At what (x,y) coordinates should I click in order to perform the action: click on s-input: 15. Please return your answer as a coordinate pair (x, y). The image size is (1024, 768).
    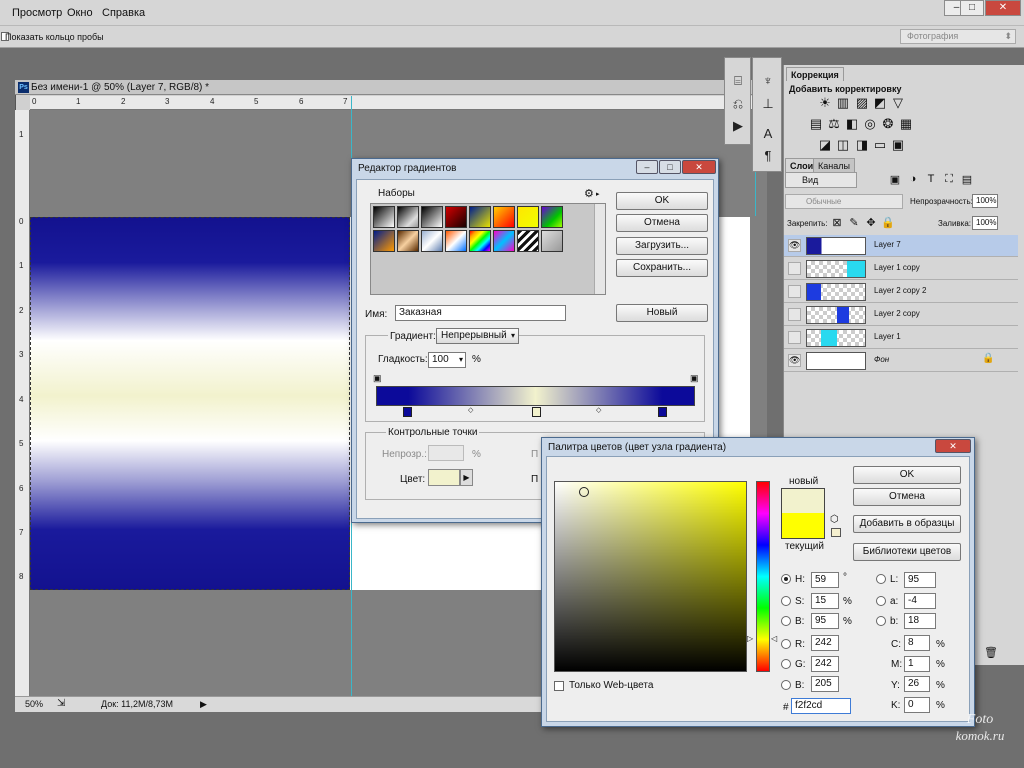
    Looking at the image, I should click on (825, 601).